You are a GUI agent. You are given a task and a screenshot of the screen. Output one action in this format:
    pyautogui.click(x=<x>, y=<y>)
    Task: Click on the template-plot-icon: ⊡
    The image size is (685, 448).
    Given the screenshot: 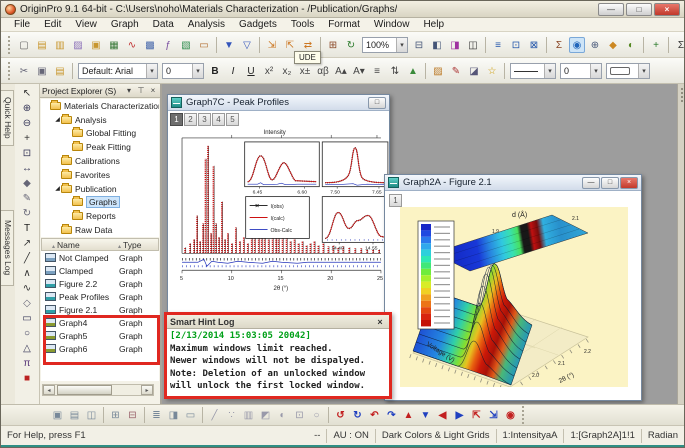 What is the action you would take?
    pyautogui.click(x=299, y=415)
    